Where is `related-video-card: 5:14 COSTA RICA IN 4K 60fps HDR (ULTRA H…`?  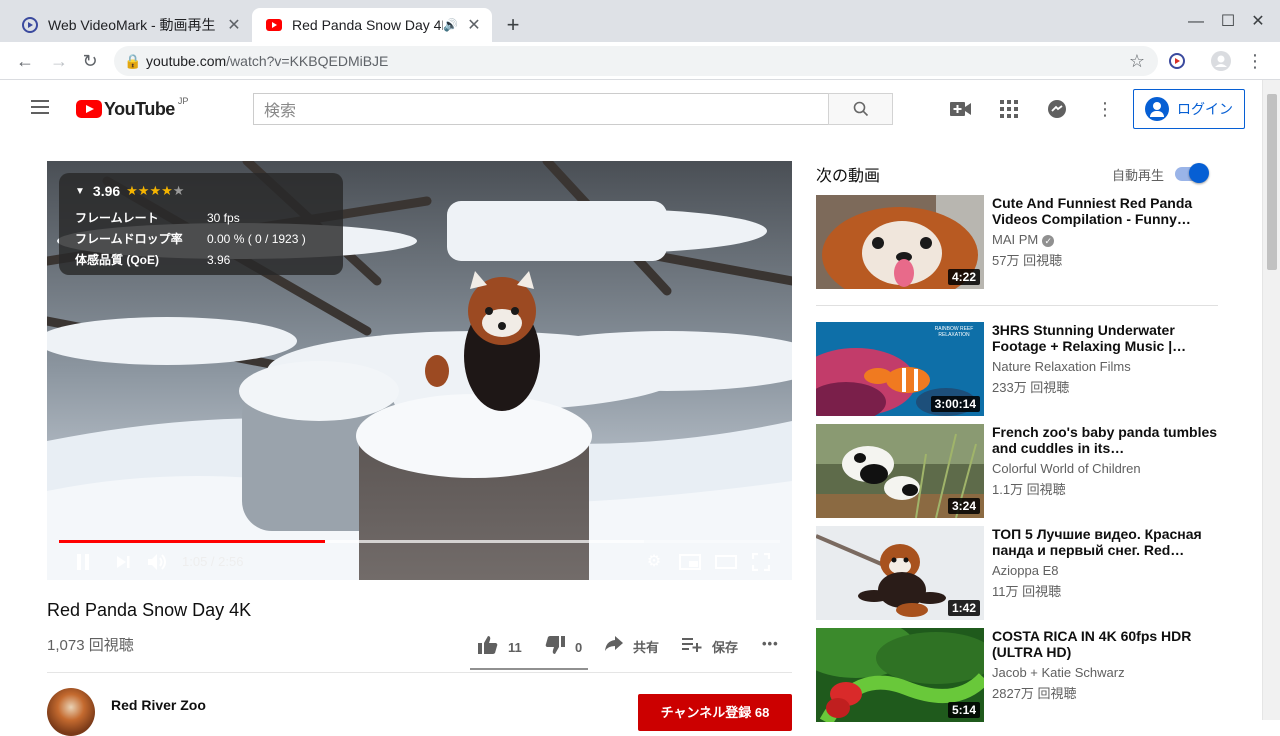
related-video-card: 5:14 COSTA RICA IN 4K 60fps HDR (ULTRA H… is located at coordinates (1021, 675).